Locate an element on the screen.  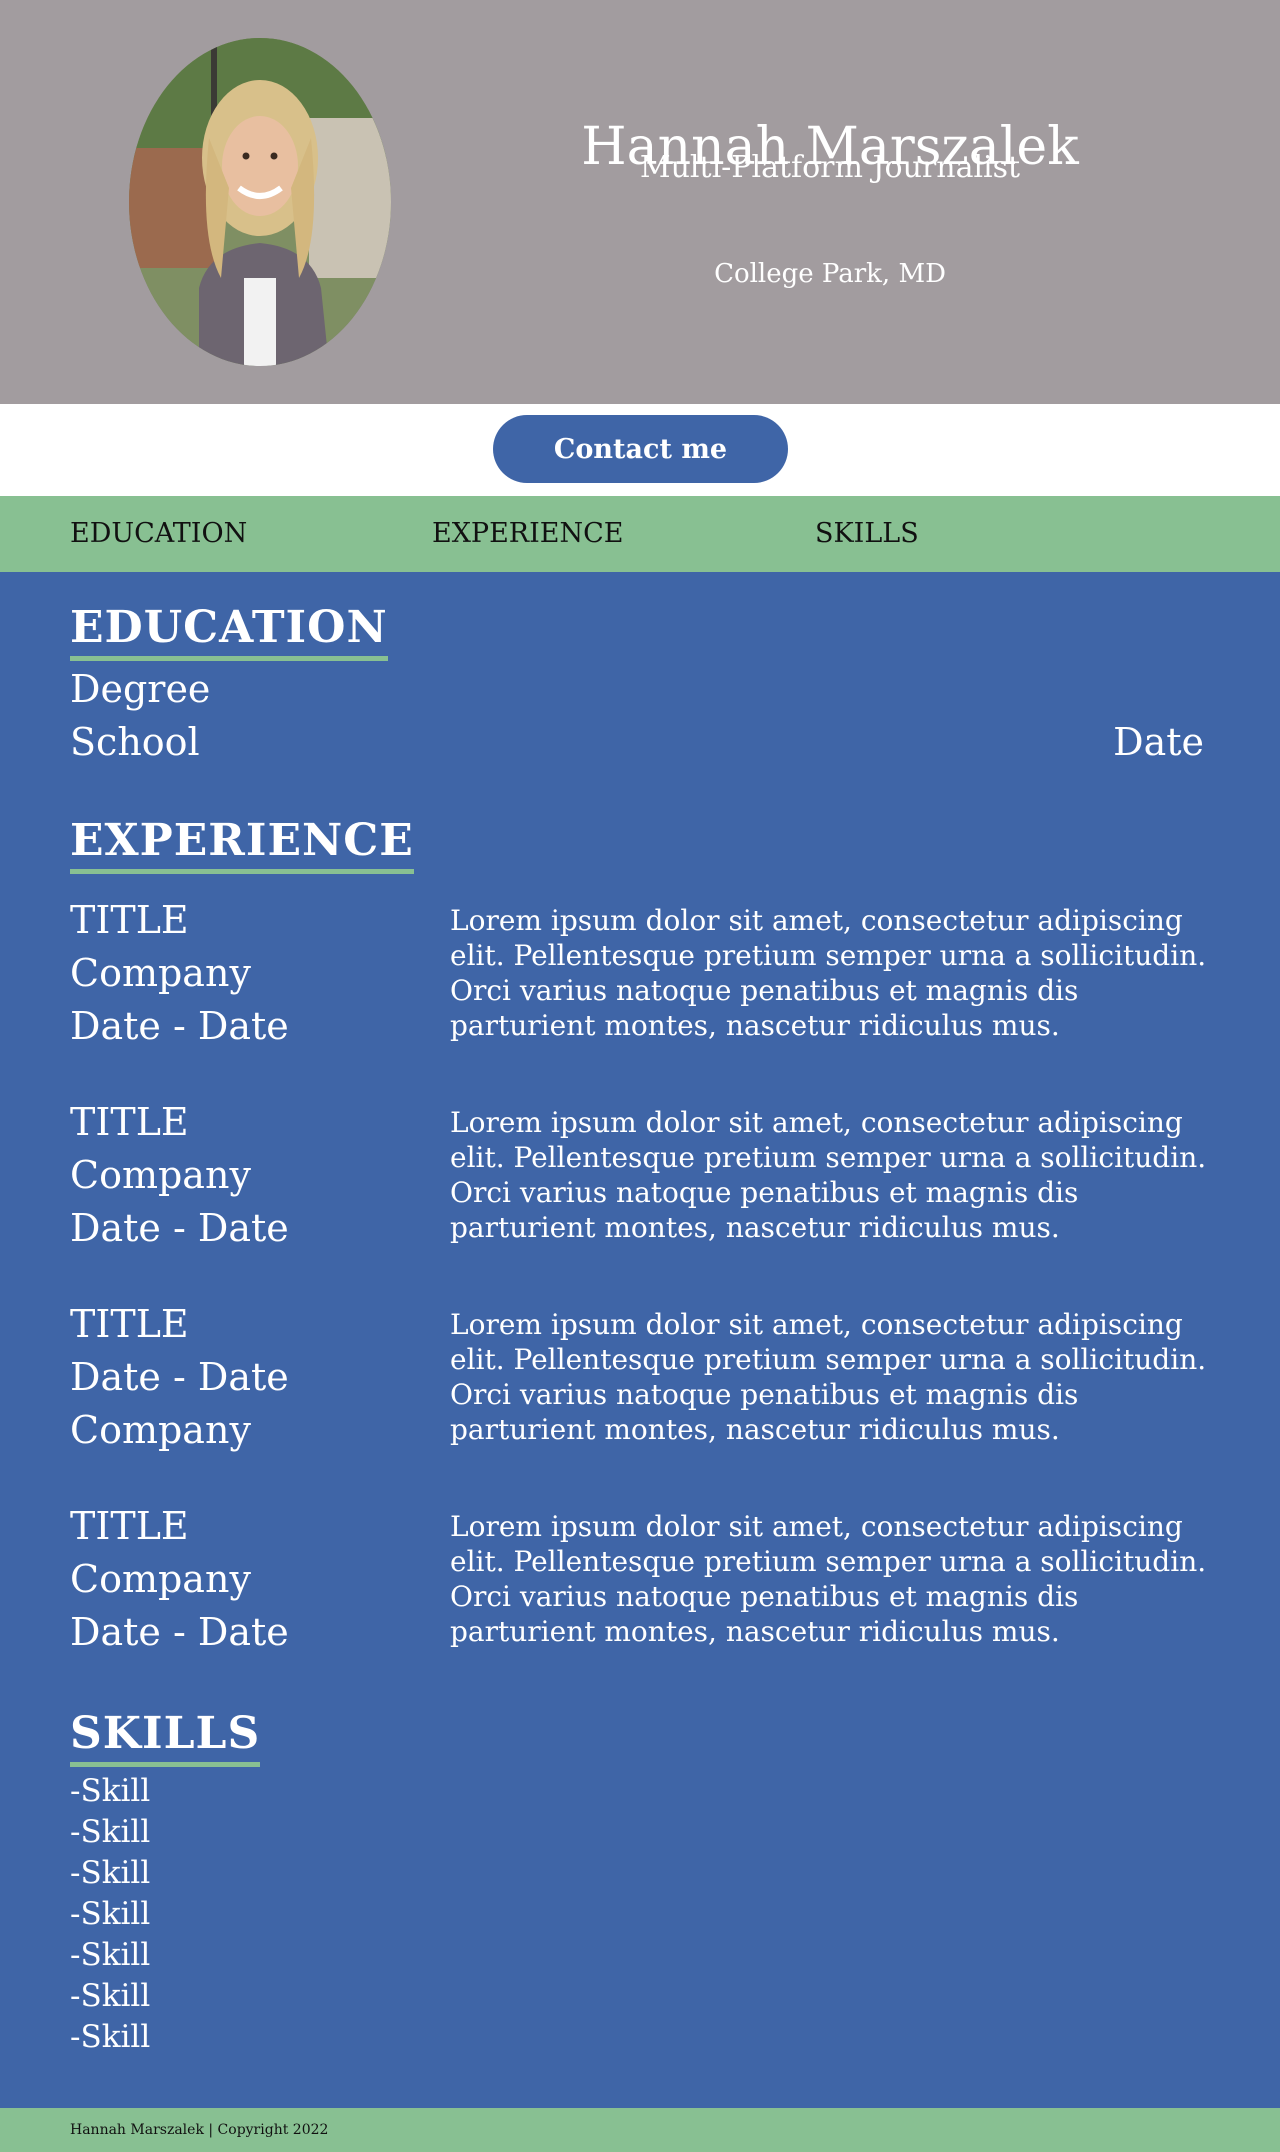
skills-heading: SKILLS is located at coordinates (165, 1737).